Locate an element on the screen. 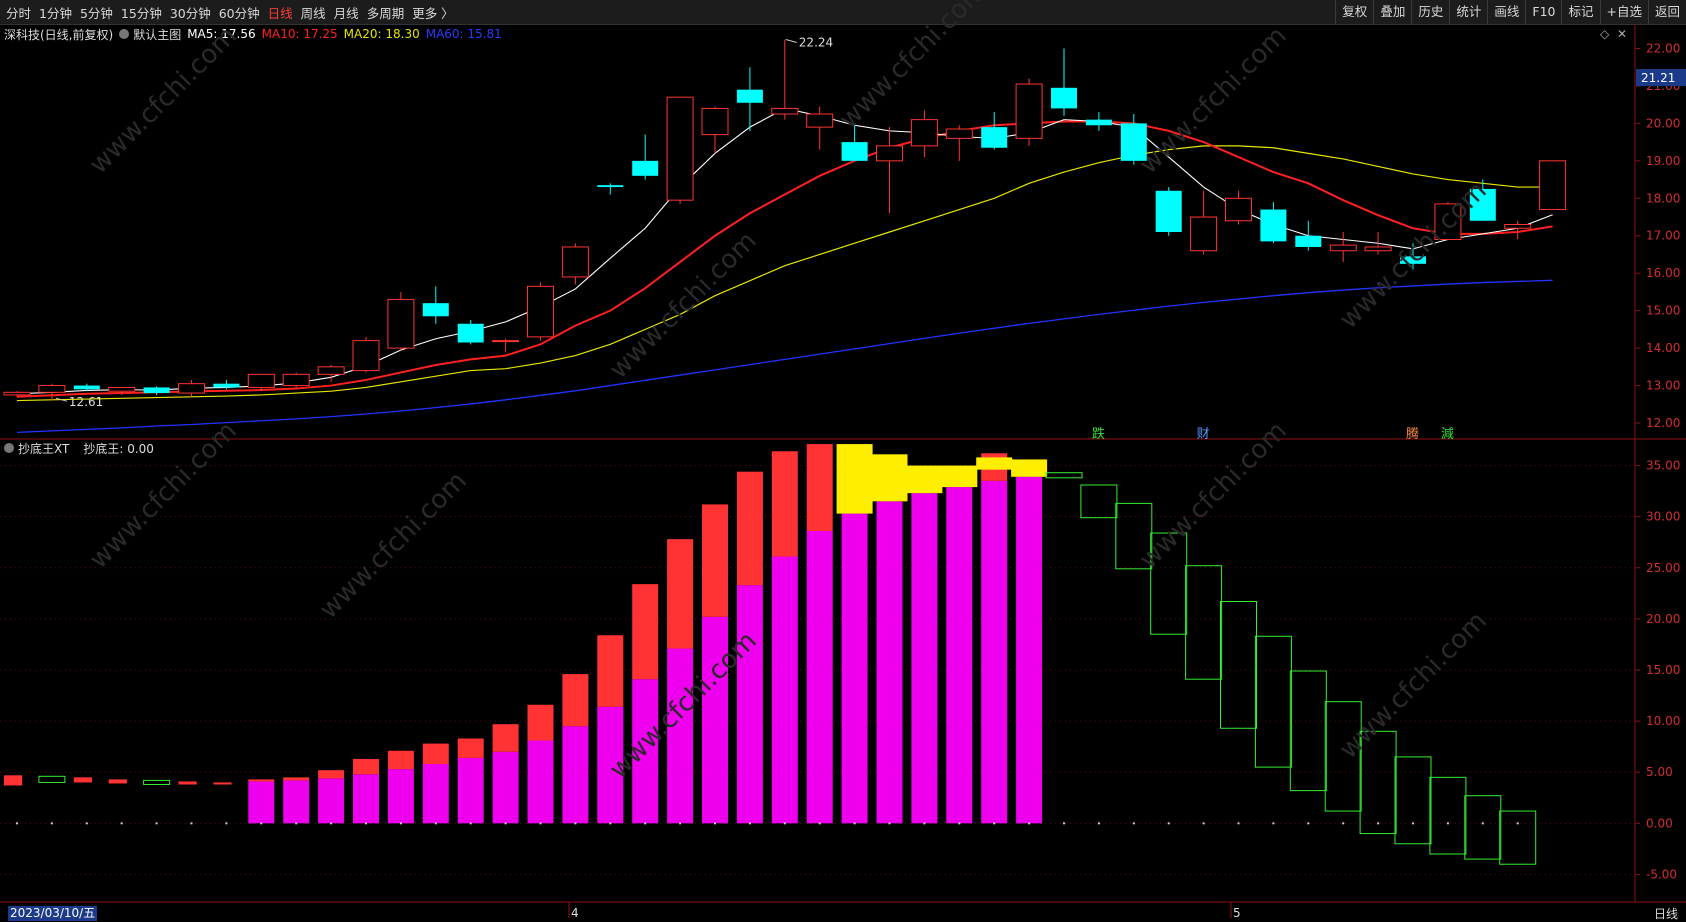 The width and height of the screenshot is (1686, 922). main-ytick-label: 12.00 is located at coordinates (1663, 423).